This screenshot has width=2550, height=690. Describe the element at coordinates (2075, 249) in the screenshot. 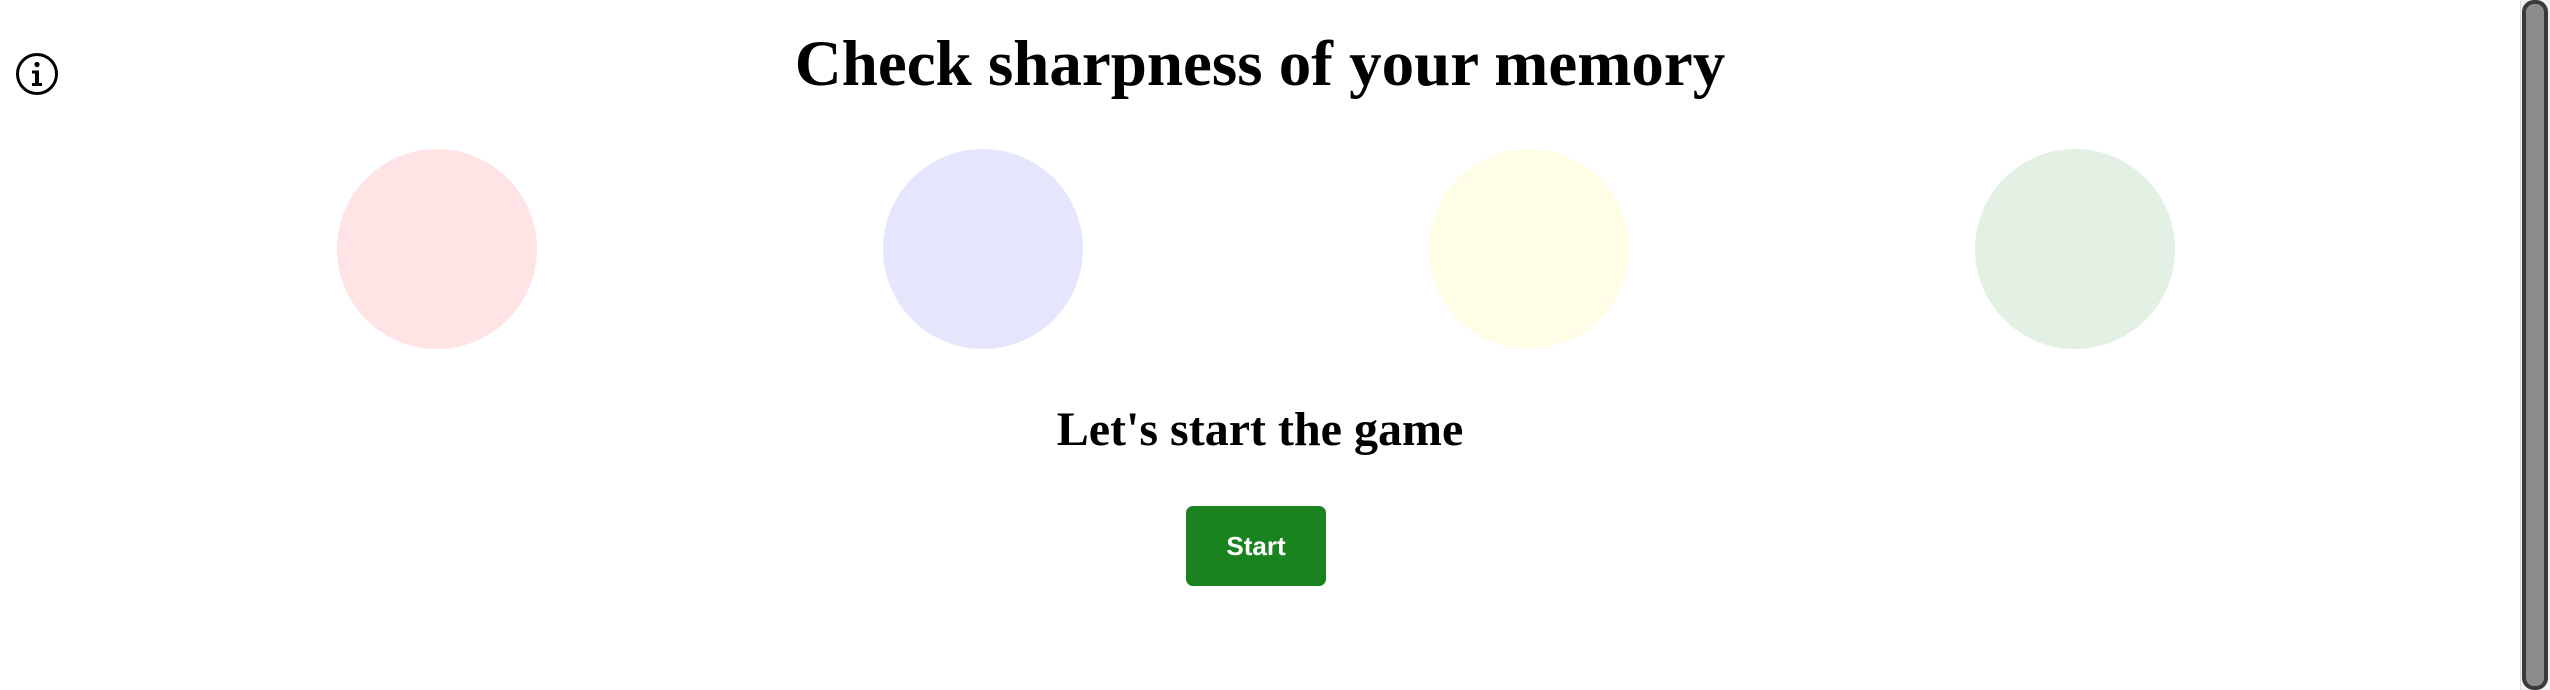

I see `green-circle` at that location.